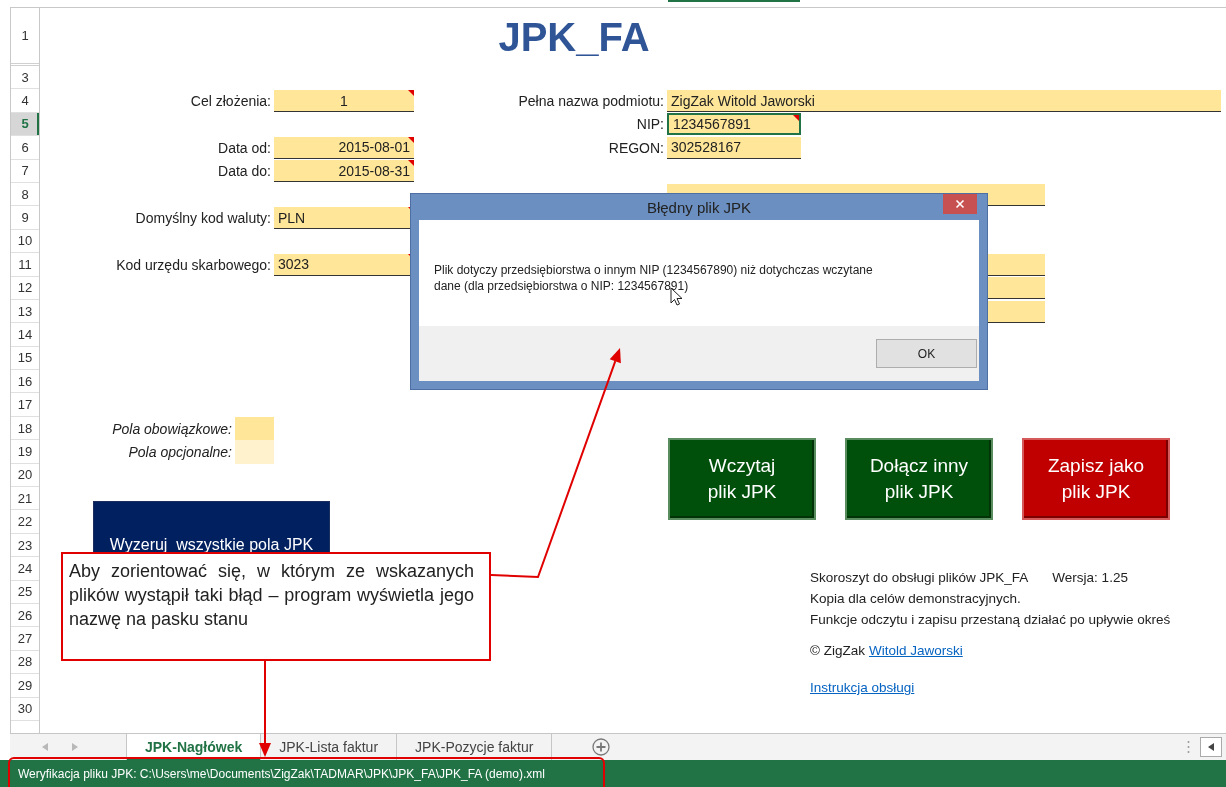 The width and height of the screenshot is (1226, 787). What do you see at coordinates (919, 578) in the screenshot?
I see `info-text: Skoroszyt do obsługi plików JPK_FA` at bounding box center [919, 578].